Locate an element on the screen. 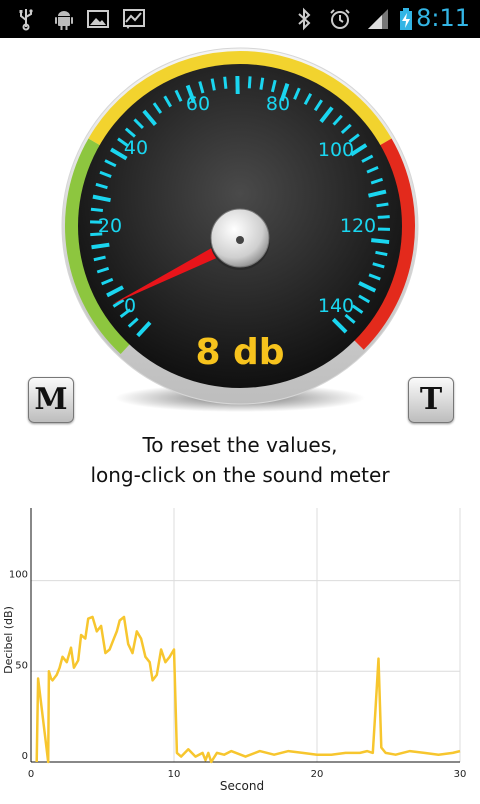 This screenshot has width=480, height=804. scale-label: 20 is located at coordinates (110, 226).